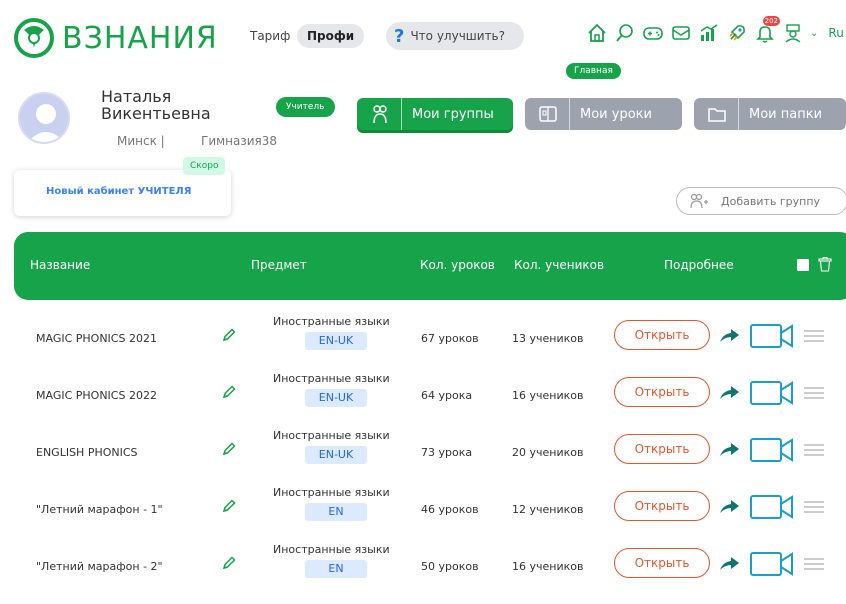  Describe the element at coordinates (771, 21) in the screenshot. I see `notifications-count-badge: 202` at that location.